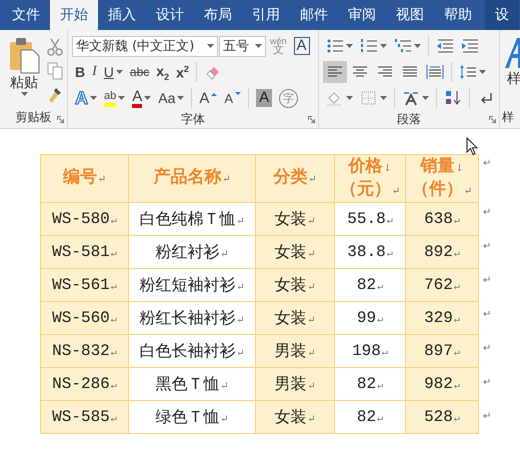 This screenshot has height=452, width=520. What do you see at coordinates (458, 15) in the screenshot?
I see `ribbon-tab: 帮助` at bounding box center [458, 15].